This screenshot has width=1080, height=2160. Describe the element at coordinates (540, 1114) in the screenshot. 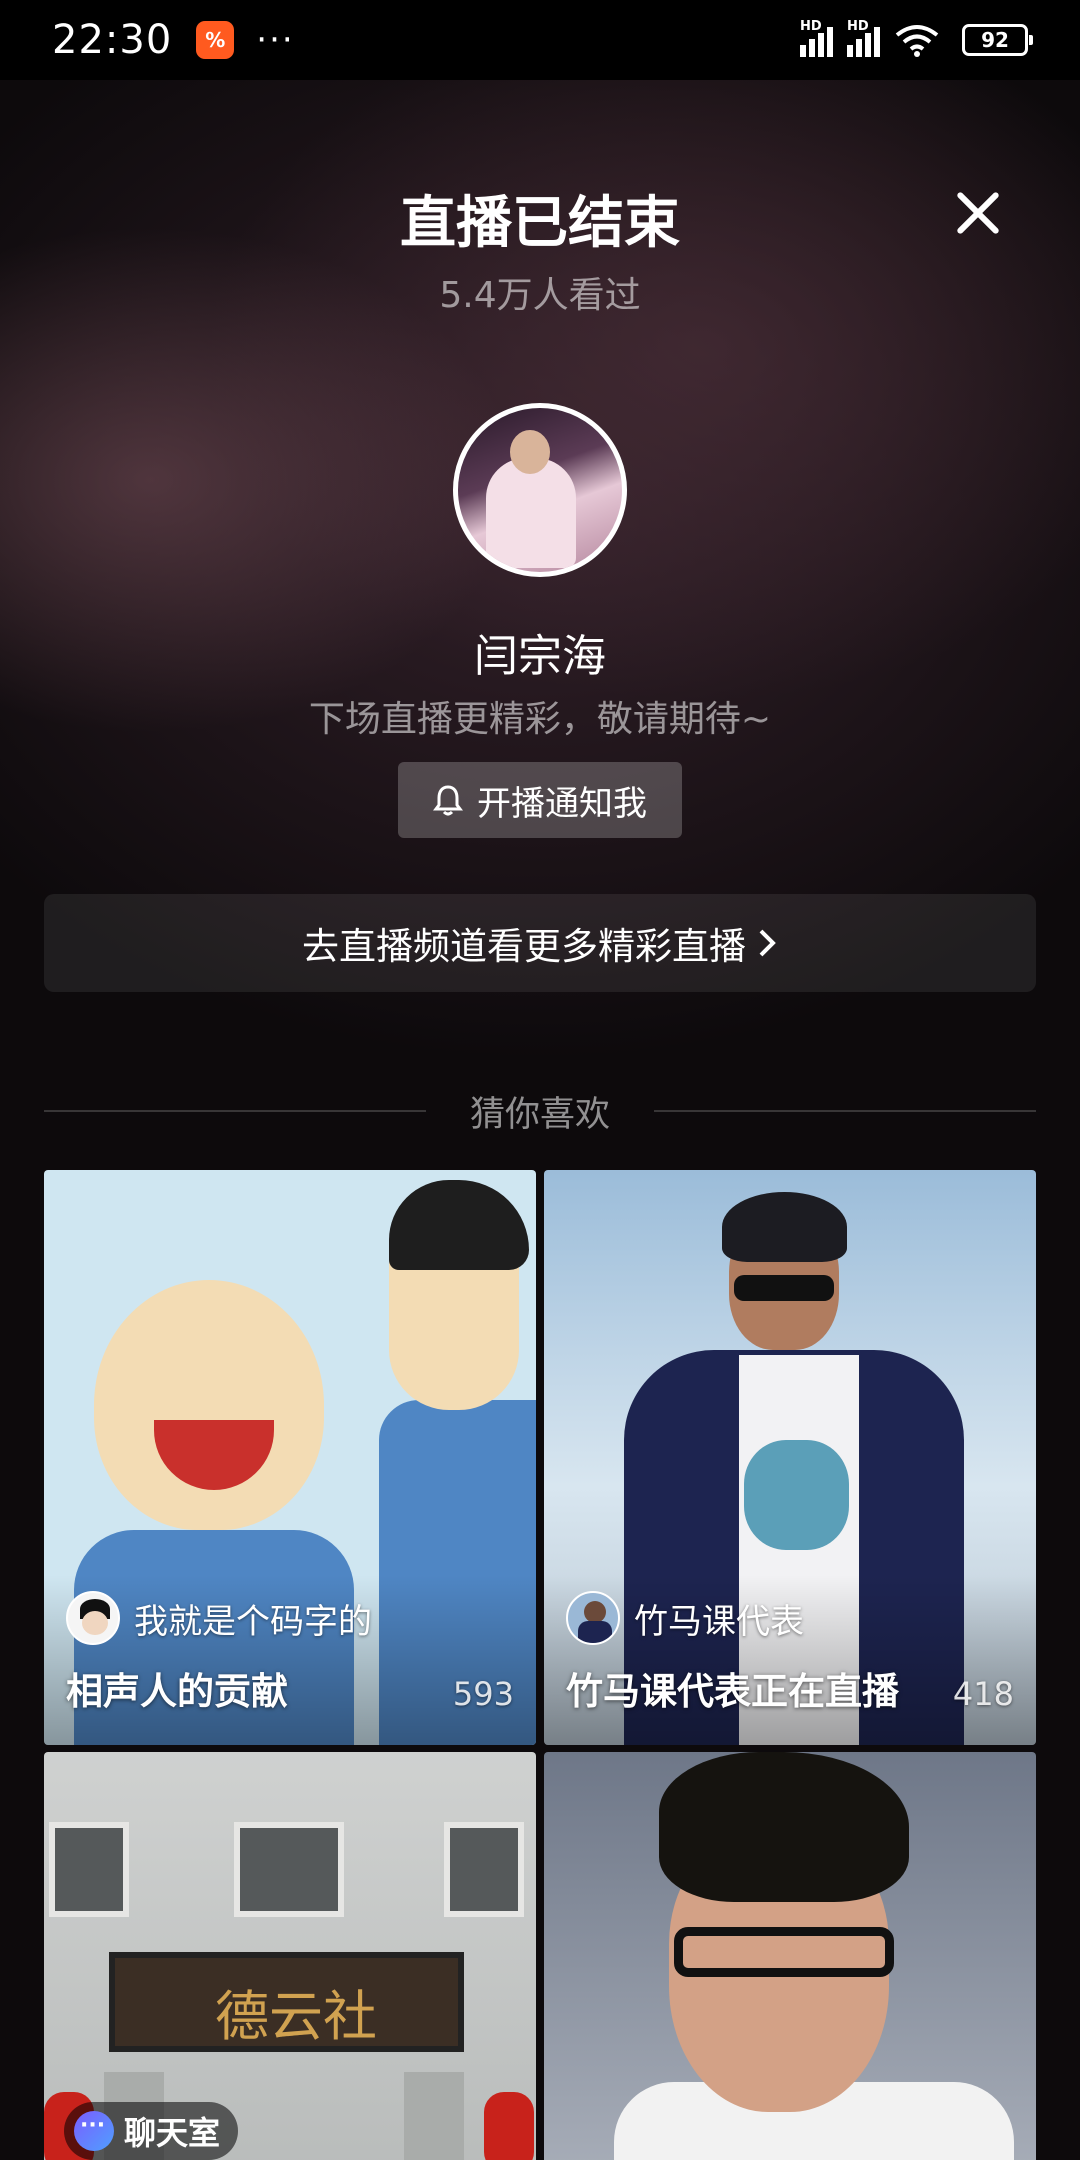

I see `recommend-section-title: 猜你喜欢` at that location.